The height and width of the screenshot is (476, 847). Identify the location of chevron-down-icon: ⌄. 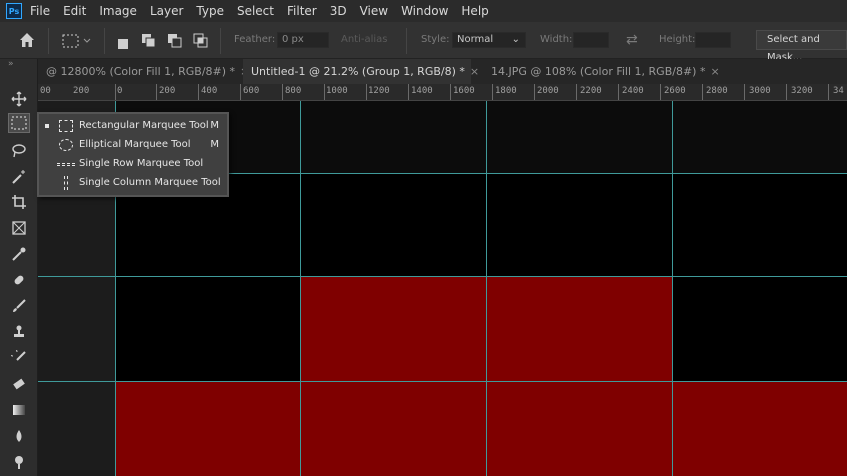
(515, 39).